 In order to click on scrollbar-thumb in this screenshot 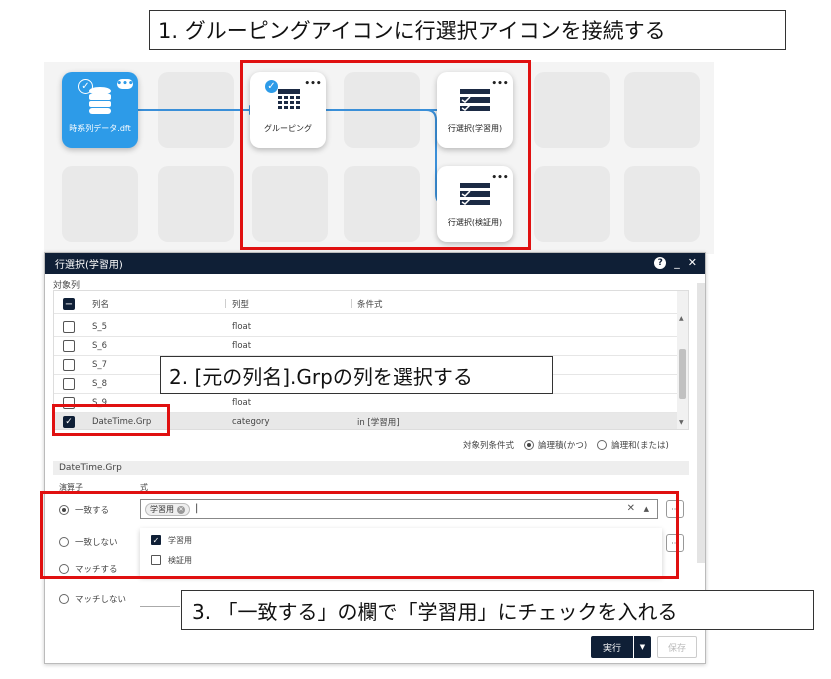, I will do `click(682, 374)`.